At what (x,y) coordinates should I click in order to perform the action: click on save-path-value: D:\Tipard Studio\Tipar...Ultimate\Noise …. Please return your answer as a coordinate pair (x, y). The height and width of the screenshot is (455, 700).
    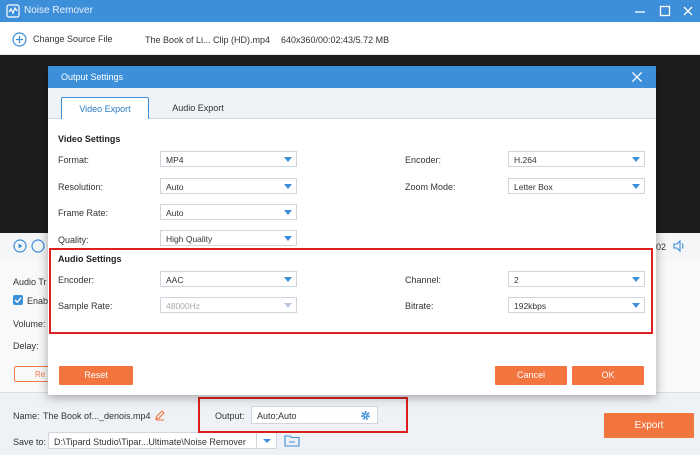
    Looking at the image, I should click on (150, 442).